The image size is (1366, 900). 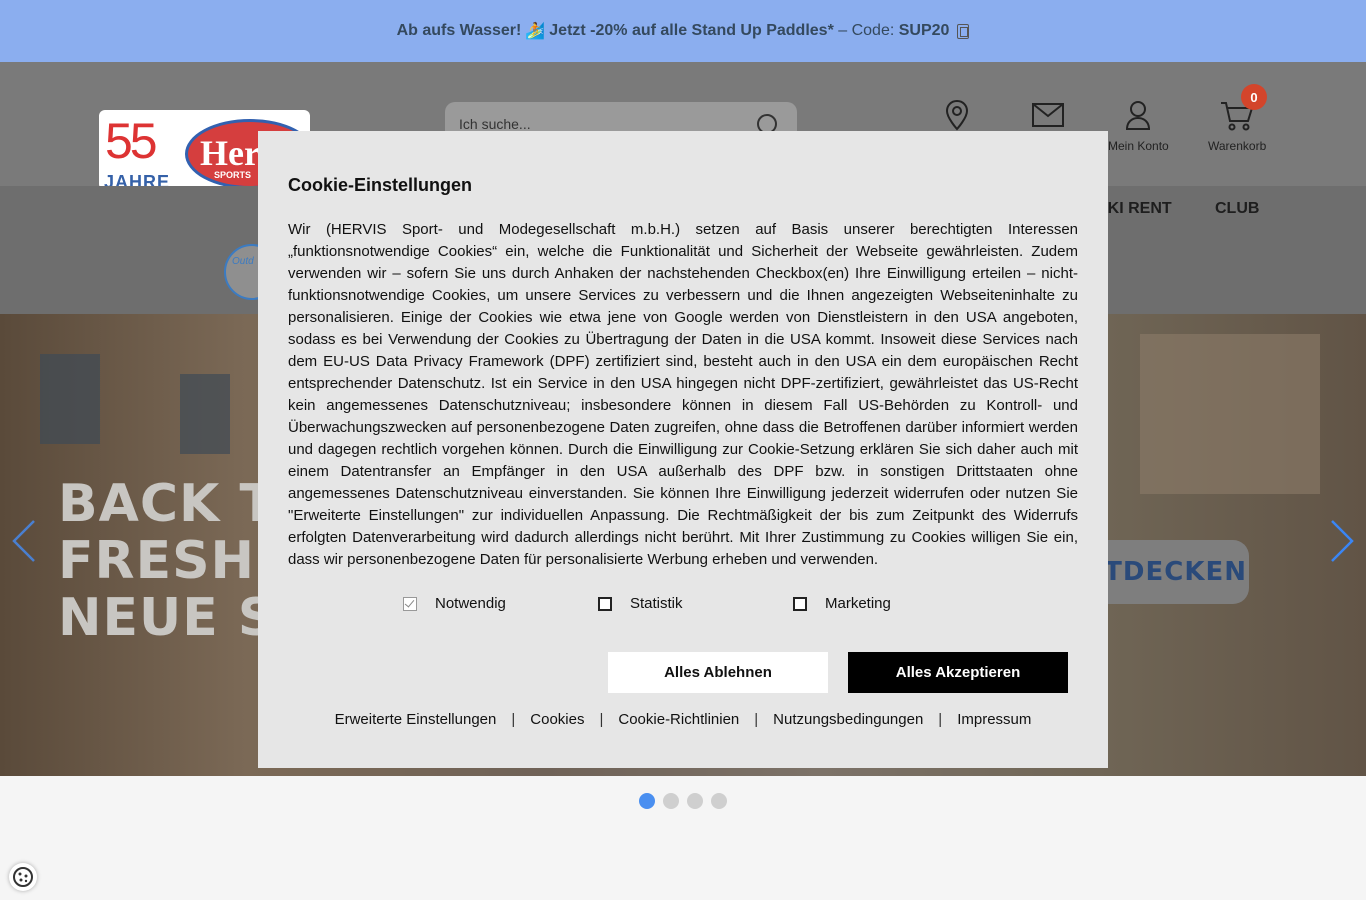 What do you see at coordinates (416, 719) in the screenshot?
I see `link-advanced-settings: Erweiterte Einstellungen` at bounding box center [416, 719].